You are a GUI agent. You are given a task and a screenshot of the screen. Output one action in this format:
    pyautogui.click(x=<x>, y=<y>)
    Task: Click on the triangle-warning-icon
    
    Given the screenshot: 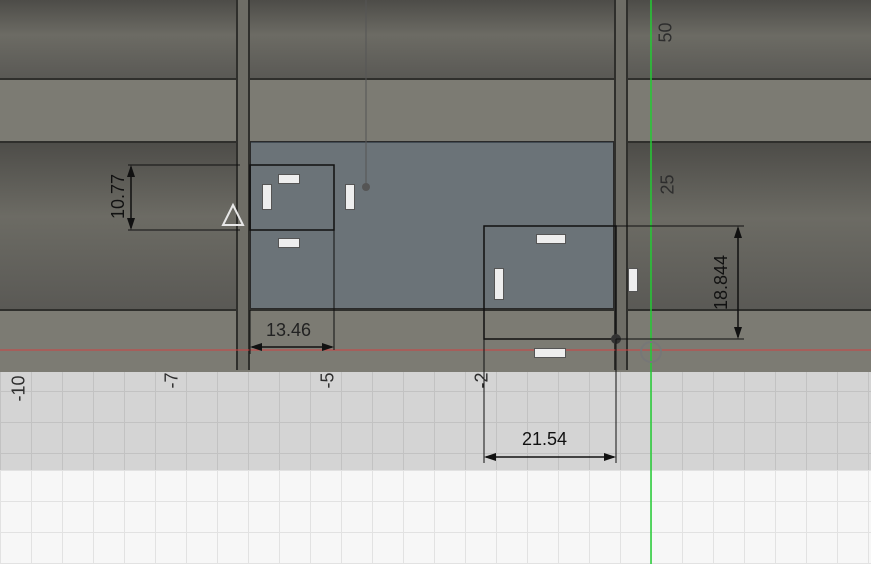 What is the action you would take?
    pyautogui.click(x=233, y=214)
    